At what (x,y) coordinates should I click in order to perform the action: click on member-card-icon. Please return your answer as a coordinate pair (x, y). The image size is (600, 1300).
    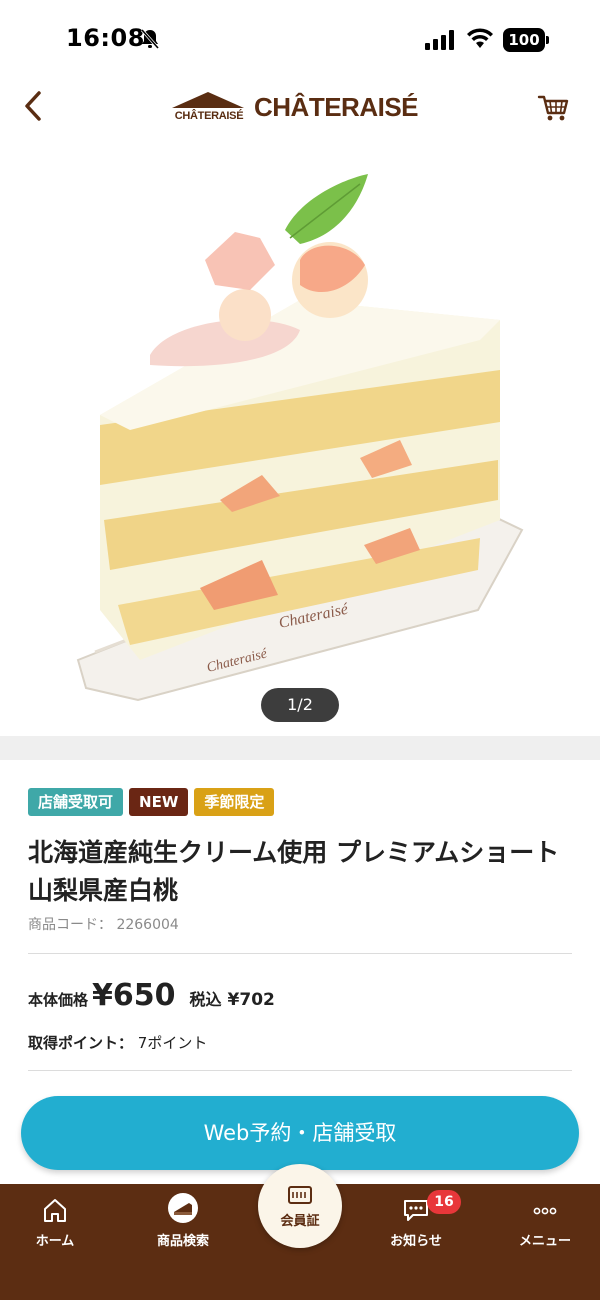
    Looking at the image, I should click on (300, 1195).